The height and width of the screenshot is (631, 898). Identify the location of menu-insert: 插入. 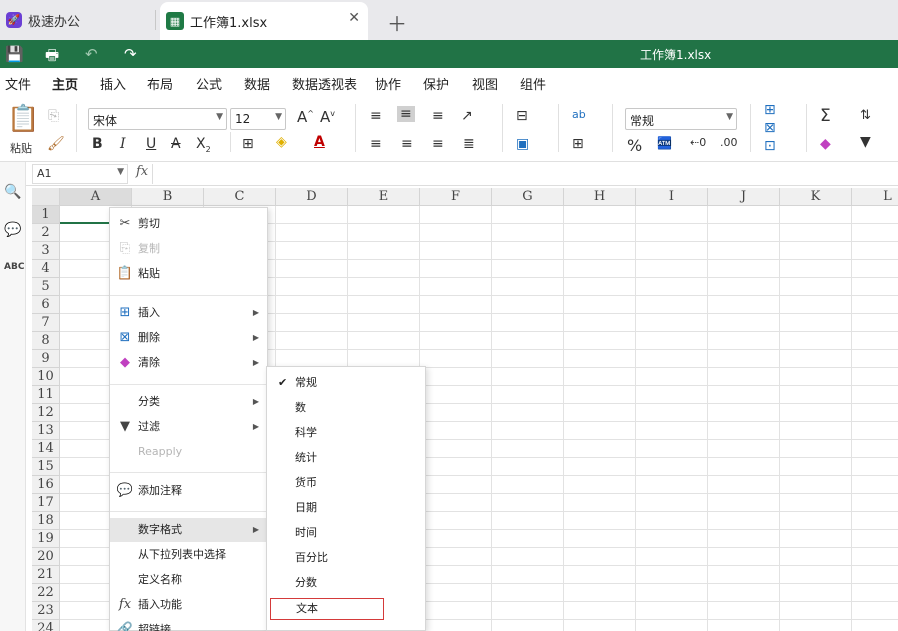
(113, 83).